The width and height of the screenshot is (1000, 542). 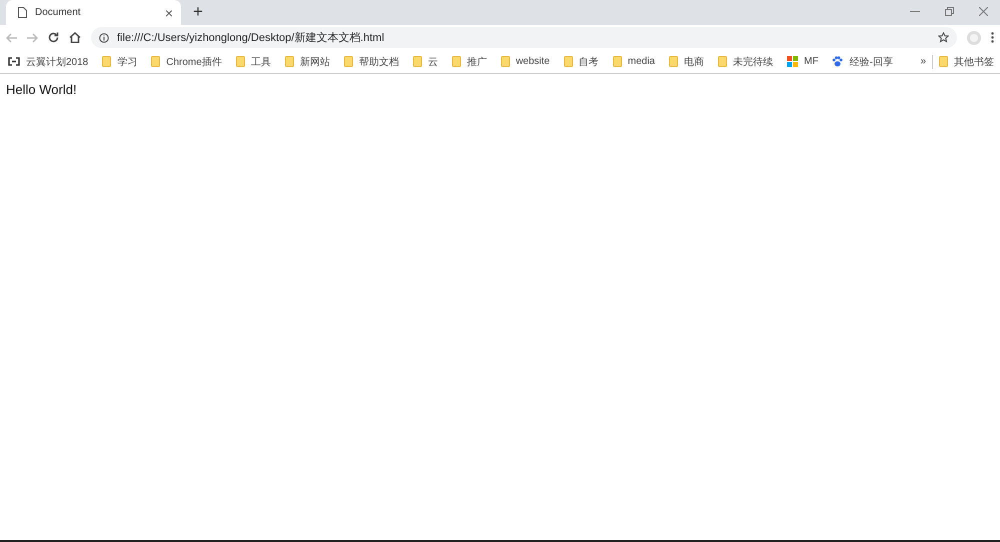 I want to click on menu-icon, so click(x=992, y=37).